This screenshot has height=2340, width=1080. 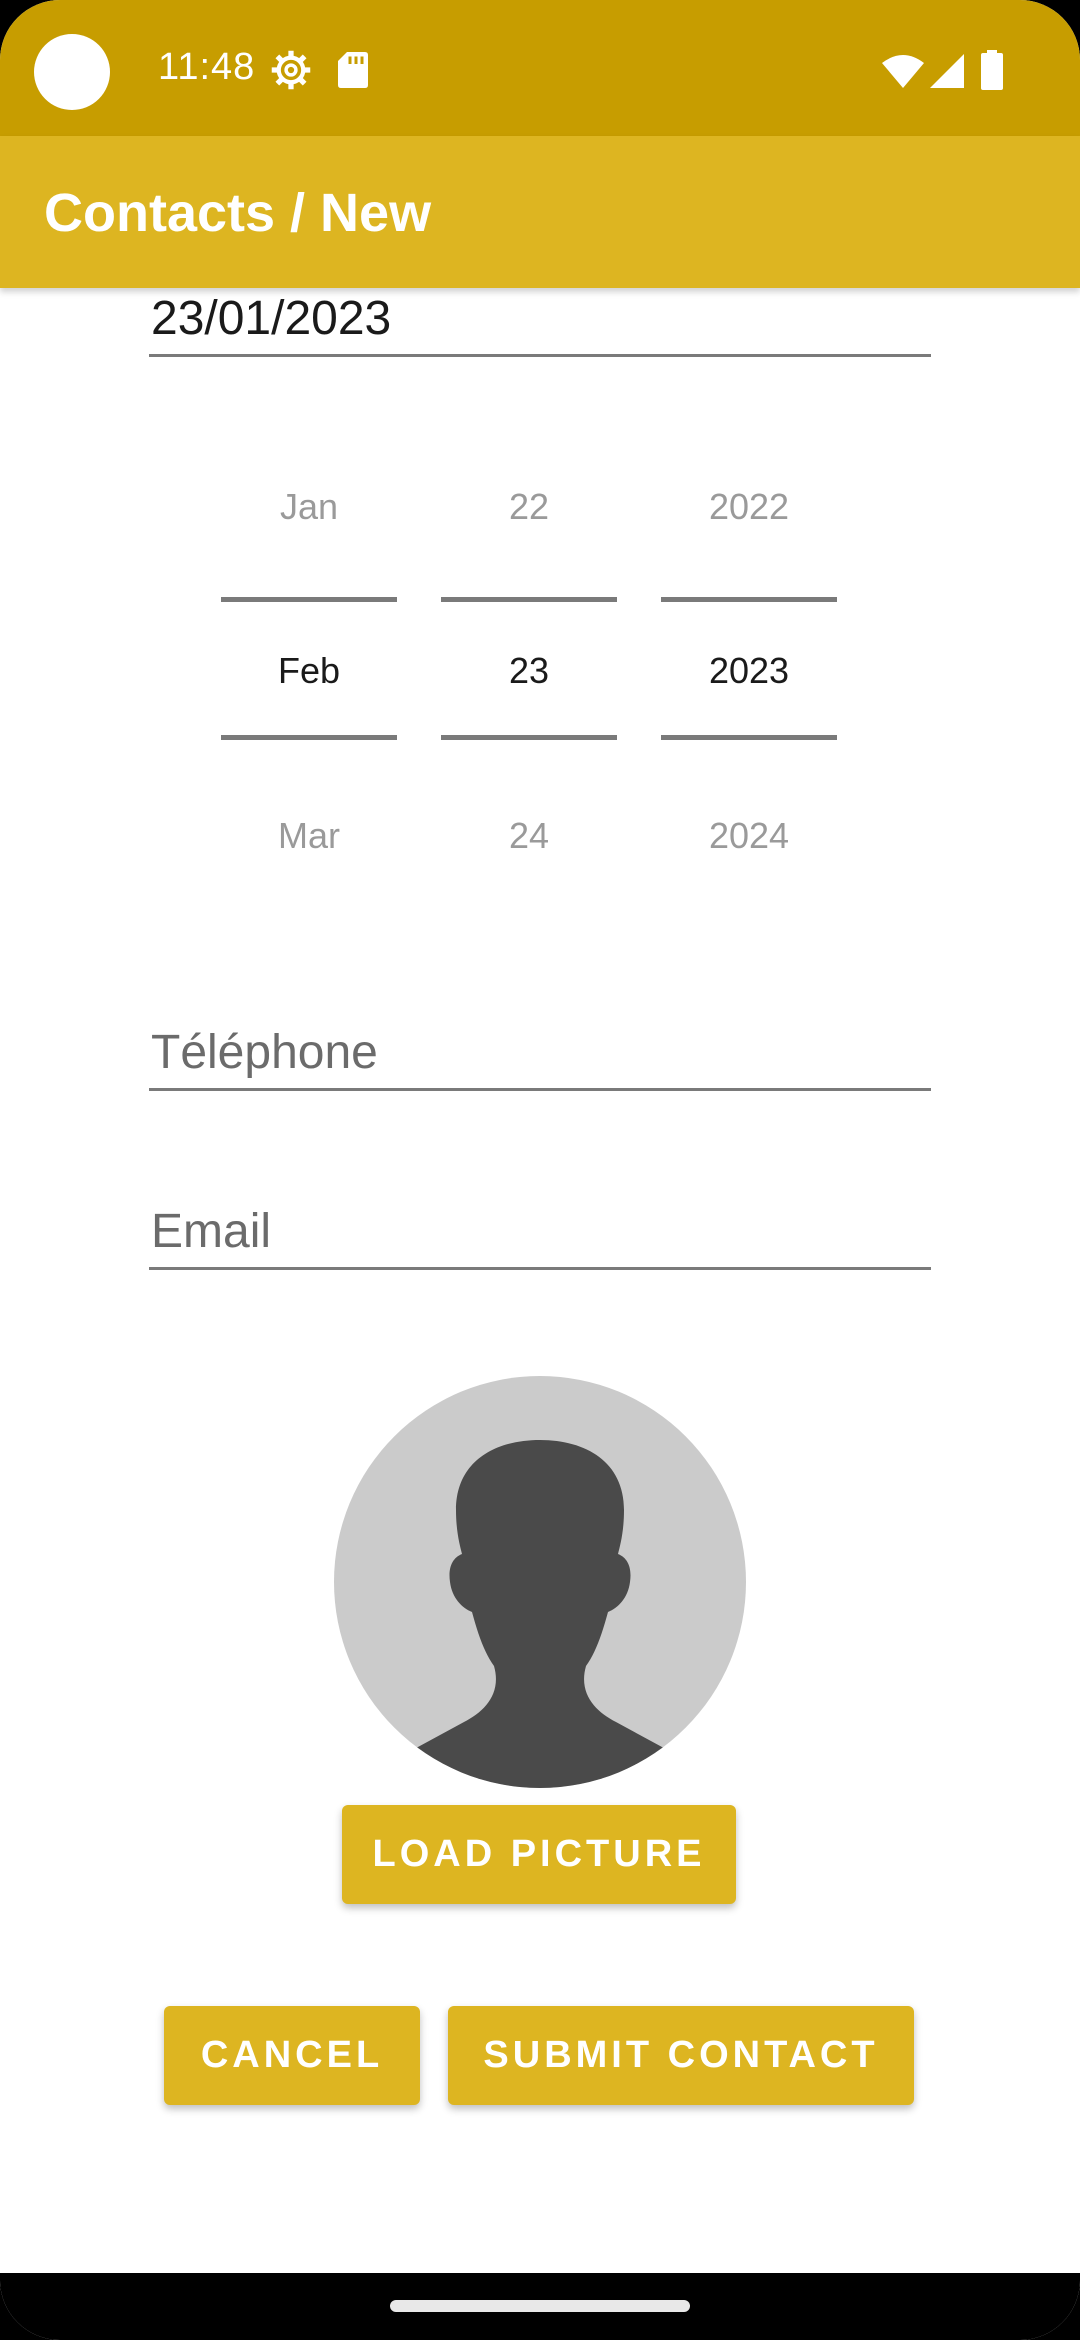 I want to click on camera-cutout, so click(x=72, y=72).